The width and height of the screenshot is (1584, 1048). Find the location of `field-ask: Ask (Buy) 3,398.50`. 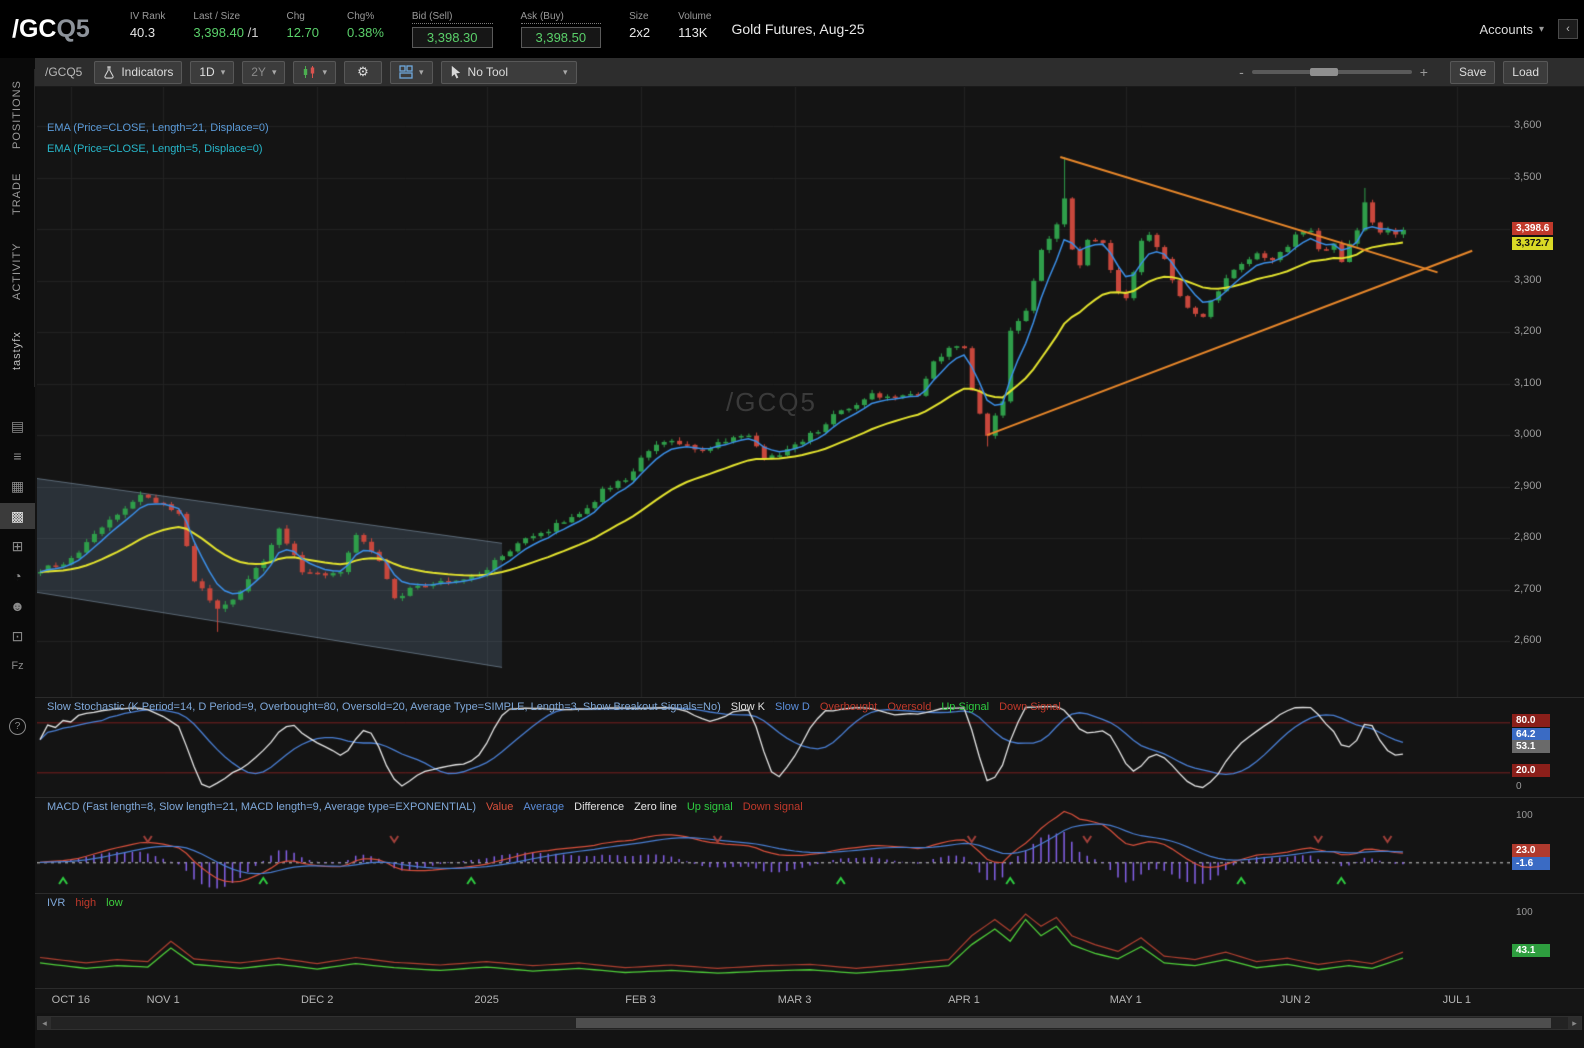

field-ask: Ask (Buy) 3,398.50 is located at coordinates (561, 29).